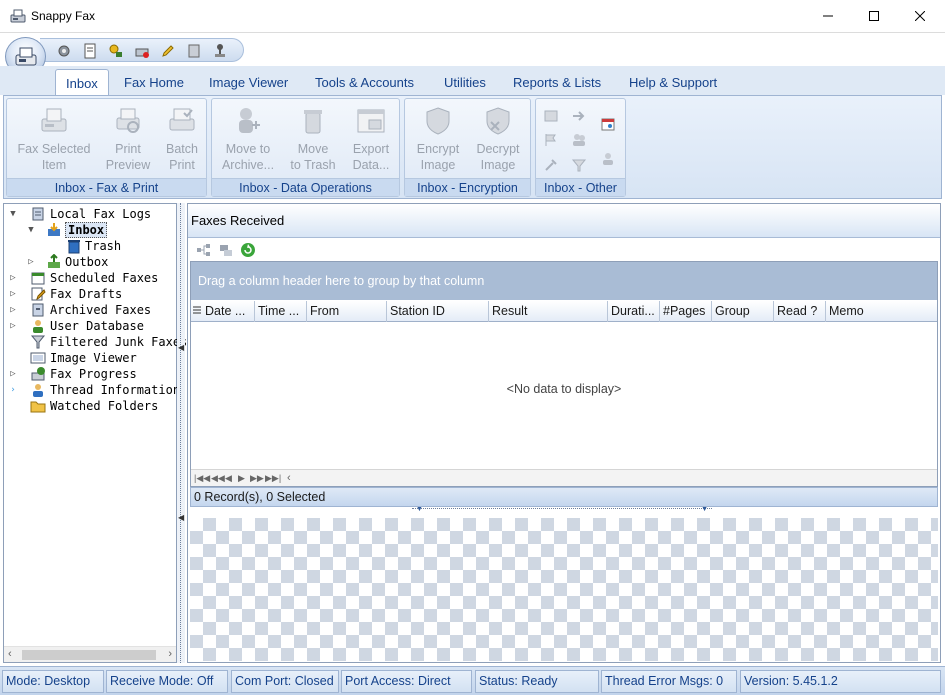 The width and height of the screenshot is (945, 695). What do you see at coordinates (202, 478) in the screenshot?
I see `first-record-icon: |◀◀` at bounding box center [202, 478].